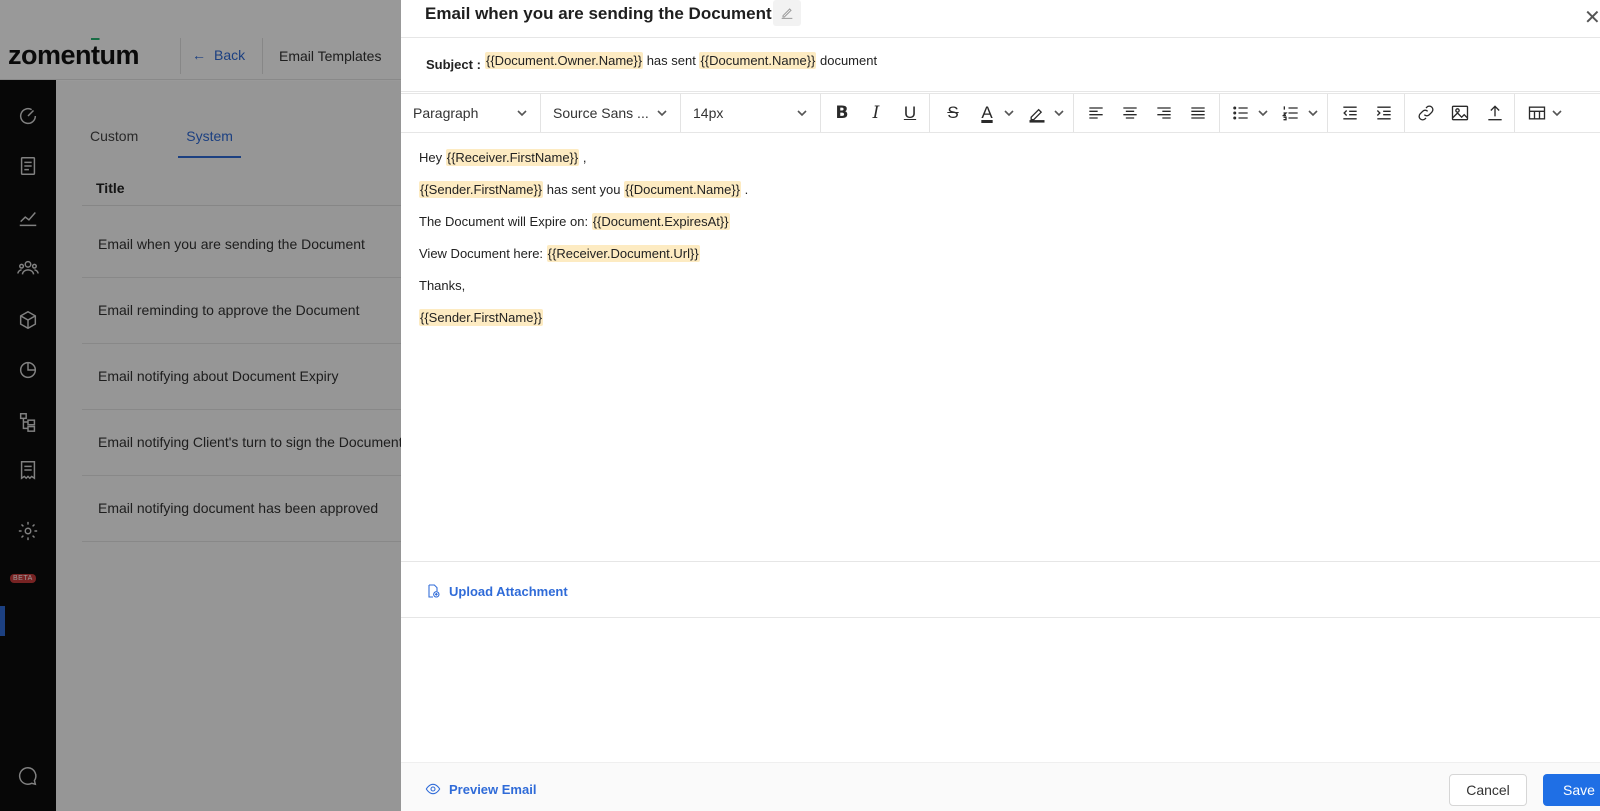 The image size is (1600, 811). What do you see at coordinates (1426, 113) in the screenshot?
I see `link-icon` at bounding box center [1426, 113].